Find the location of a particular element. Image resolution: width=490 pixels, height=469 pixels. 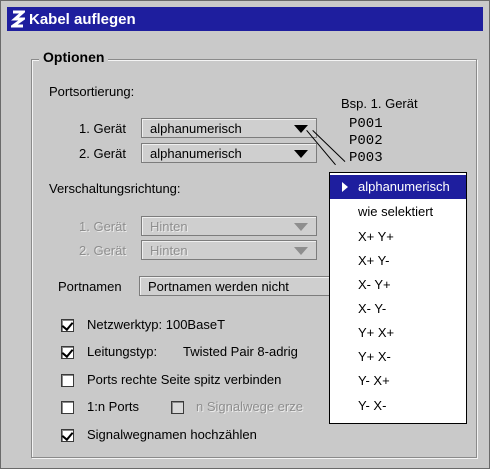

dropdown-item-label: X+ Y- is located at coordinates (374, 260).